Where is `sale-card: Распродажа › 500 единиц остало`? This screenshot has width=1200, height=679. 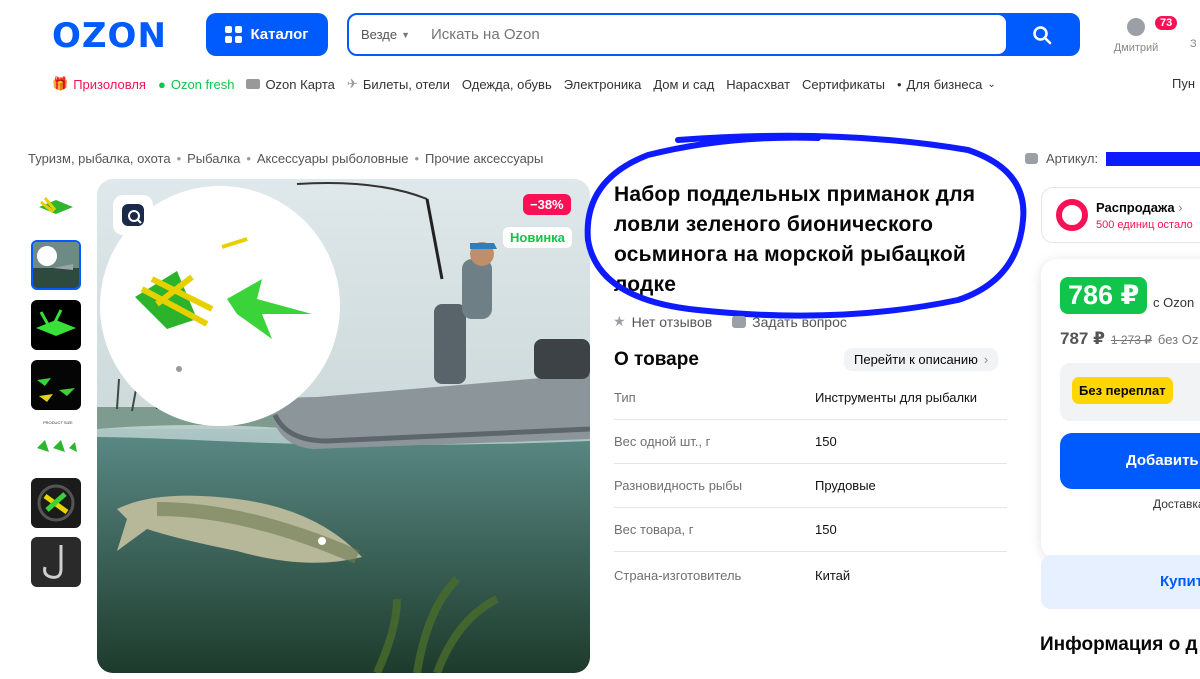 sale-card: Распродажа › 500 единиц остало is located at coordinates (1120, 215).